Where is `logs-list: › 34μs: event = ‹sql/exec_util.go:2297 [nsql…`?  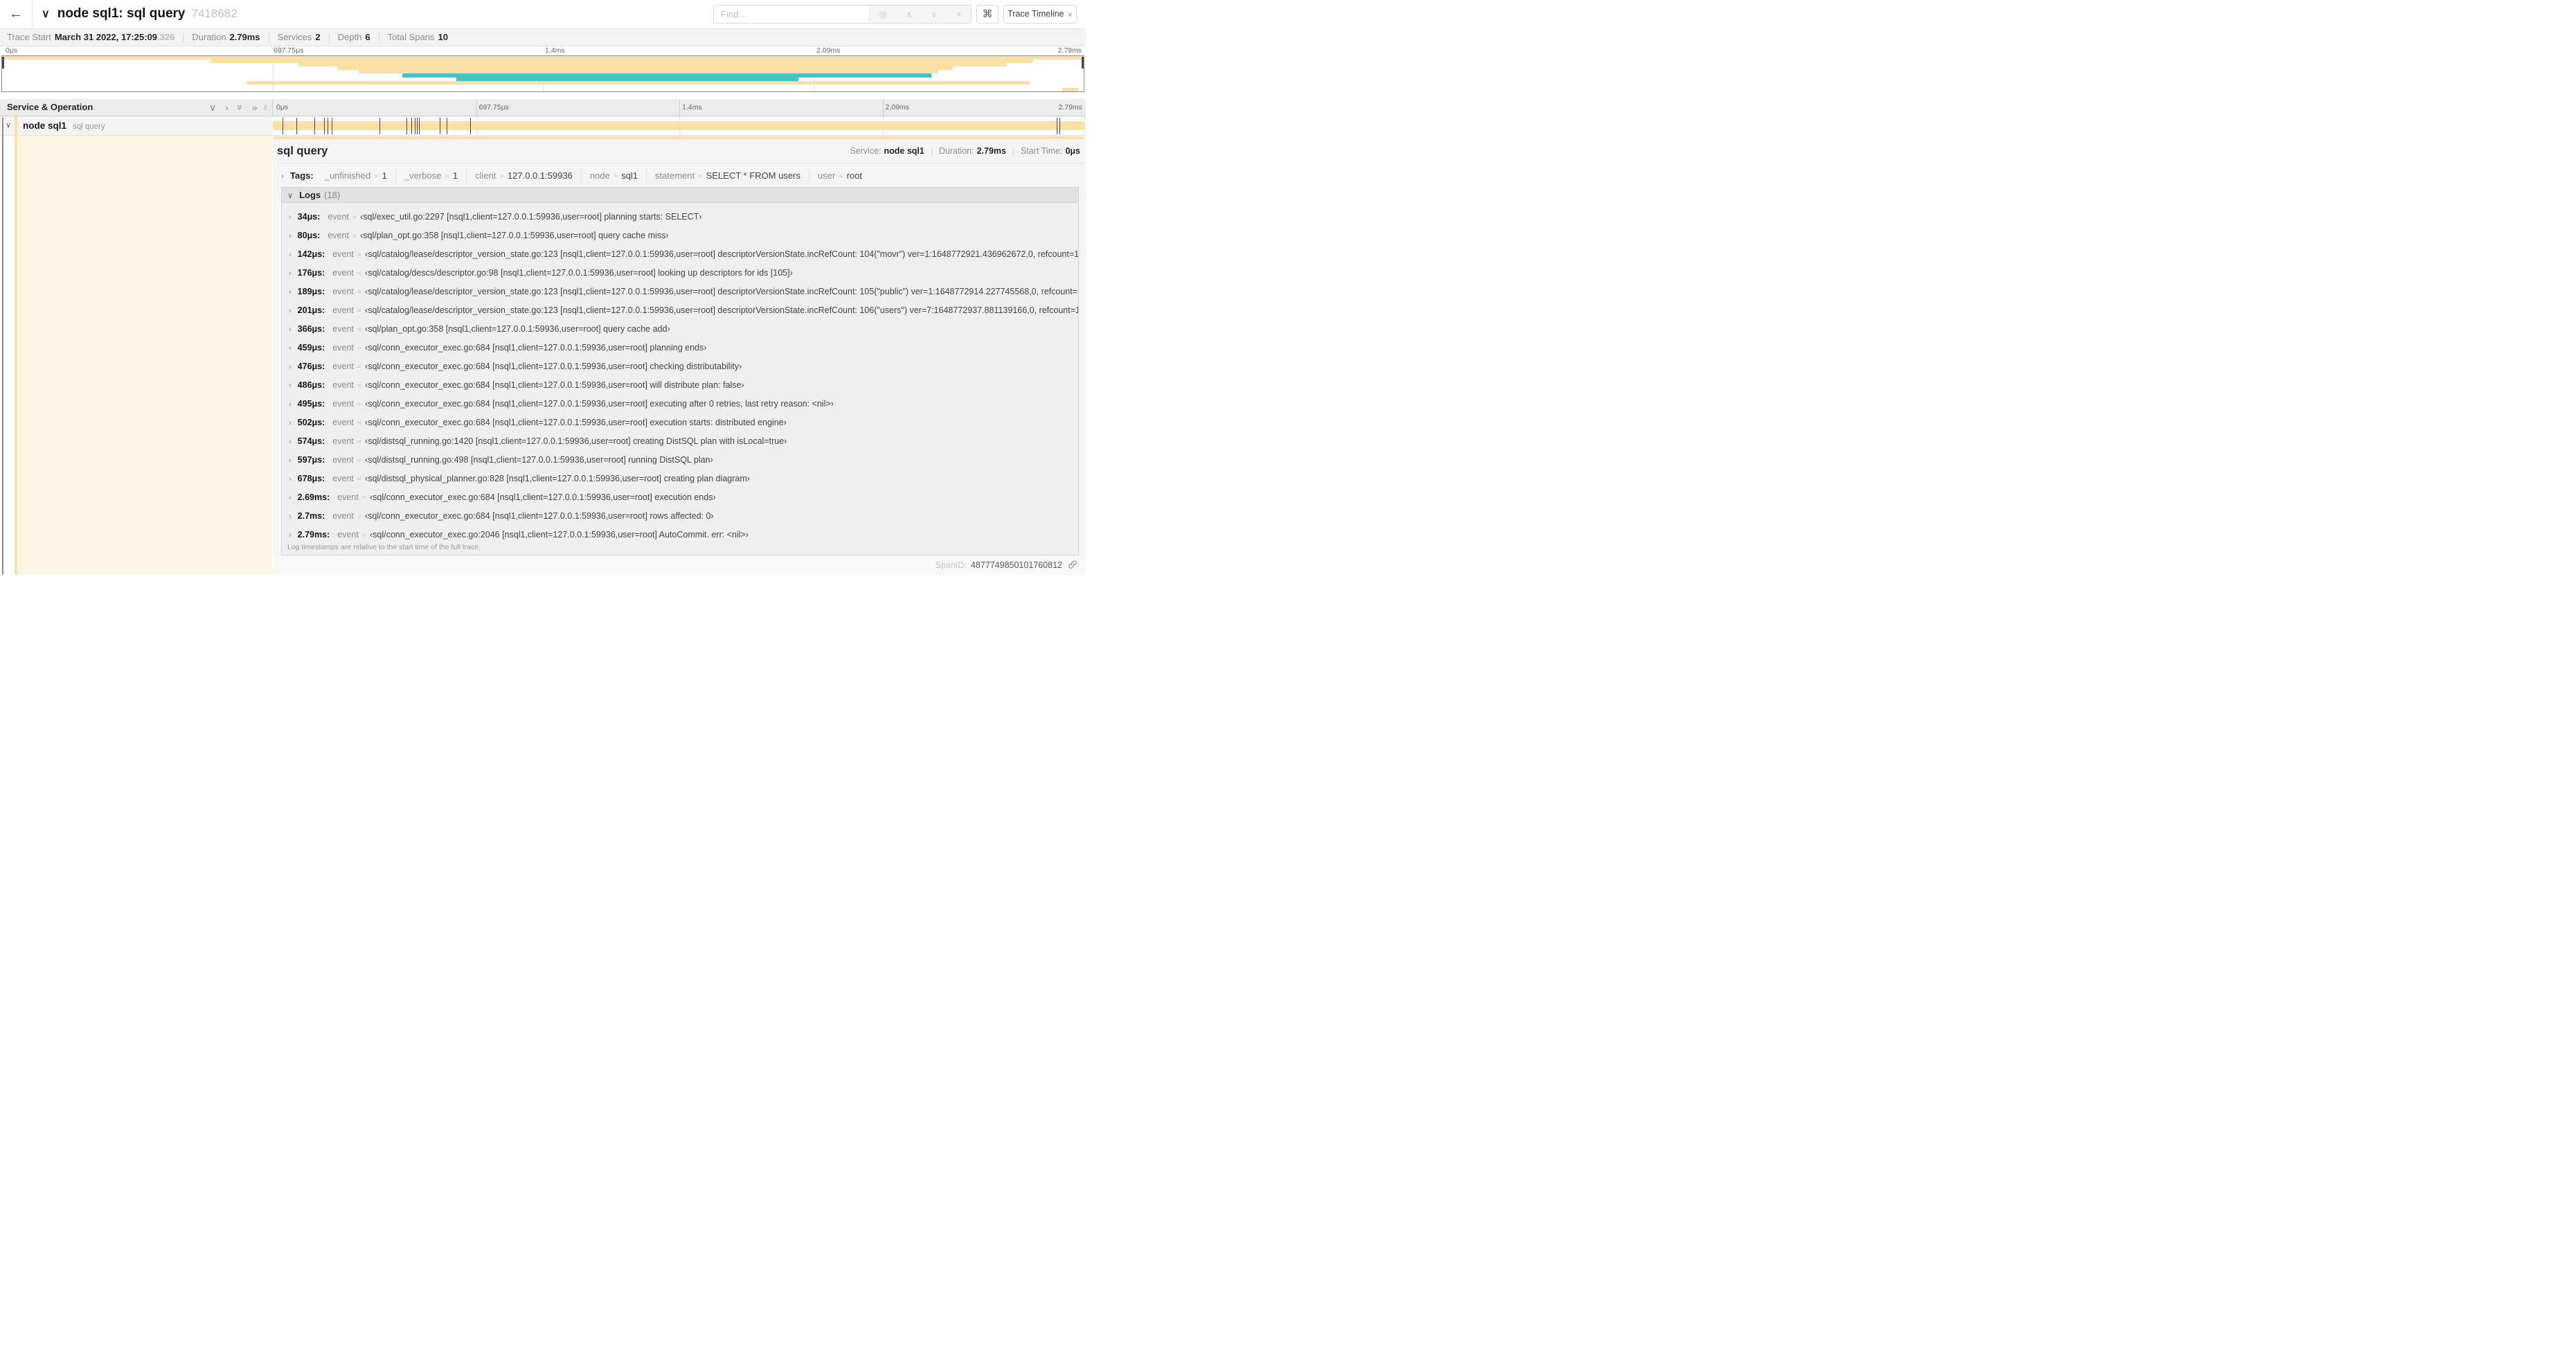 logs-list: › 34μs: event = ‹sql/exec_util.go:2297 [nsql… is located at coordinates (680, 379).